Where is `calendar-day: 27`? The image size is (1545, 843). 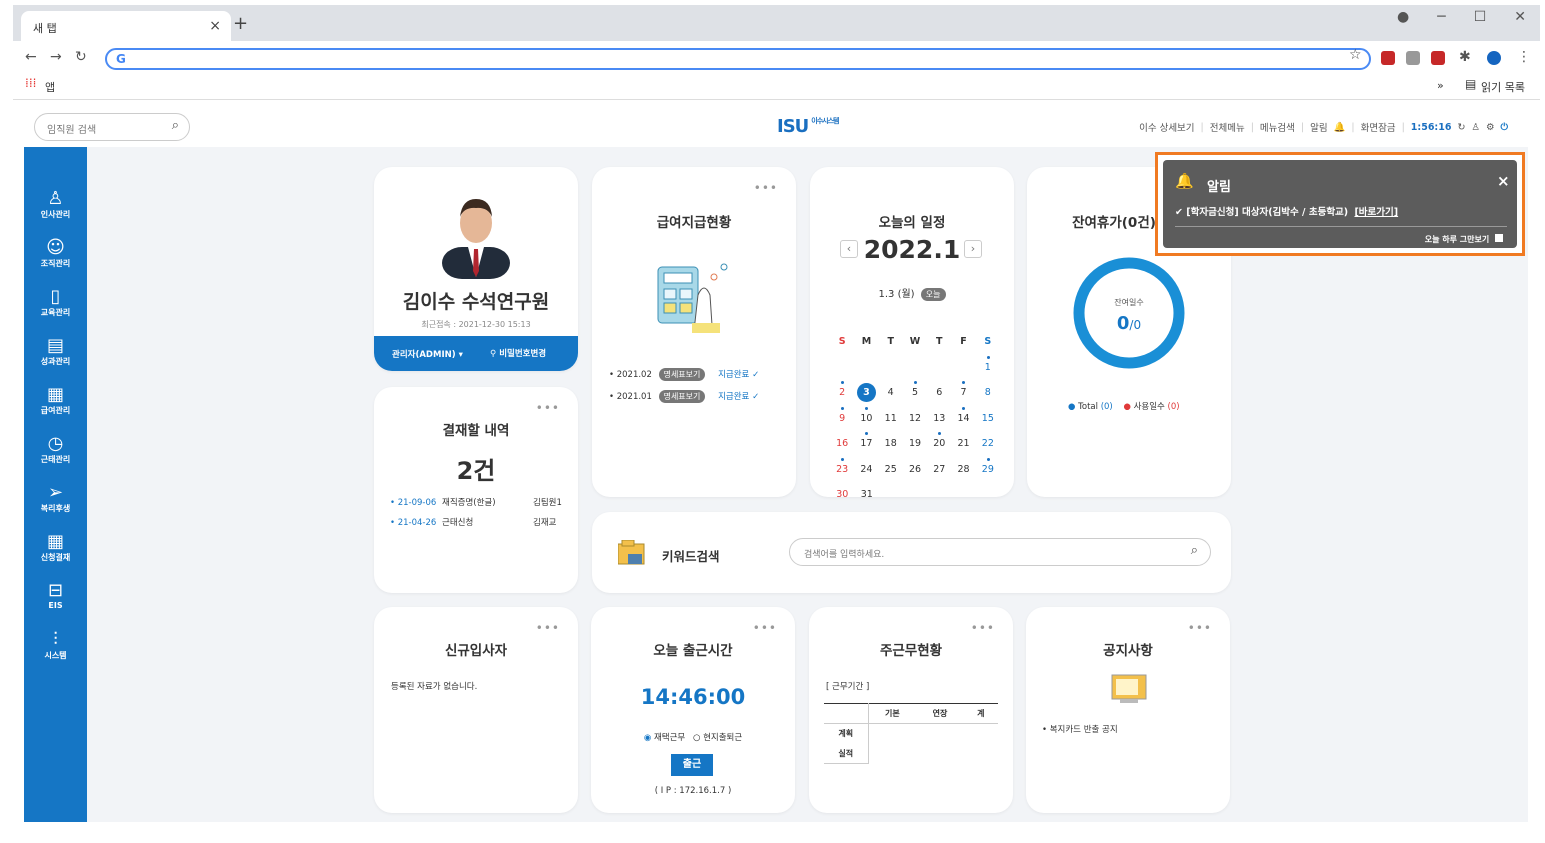 calendar-day: 27 is located at coordinates (939, 469).